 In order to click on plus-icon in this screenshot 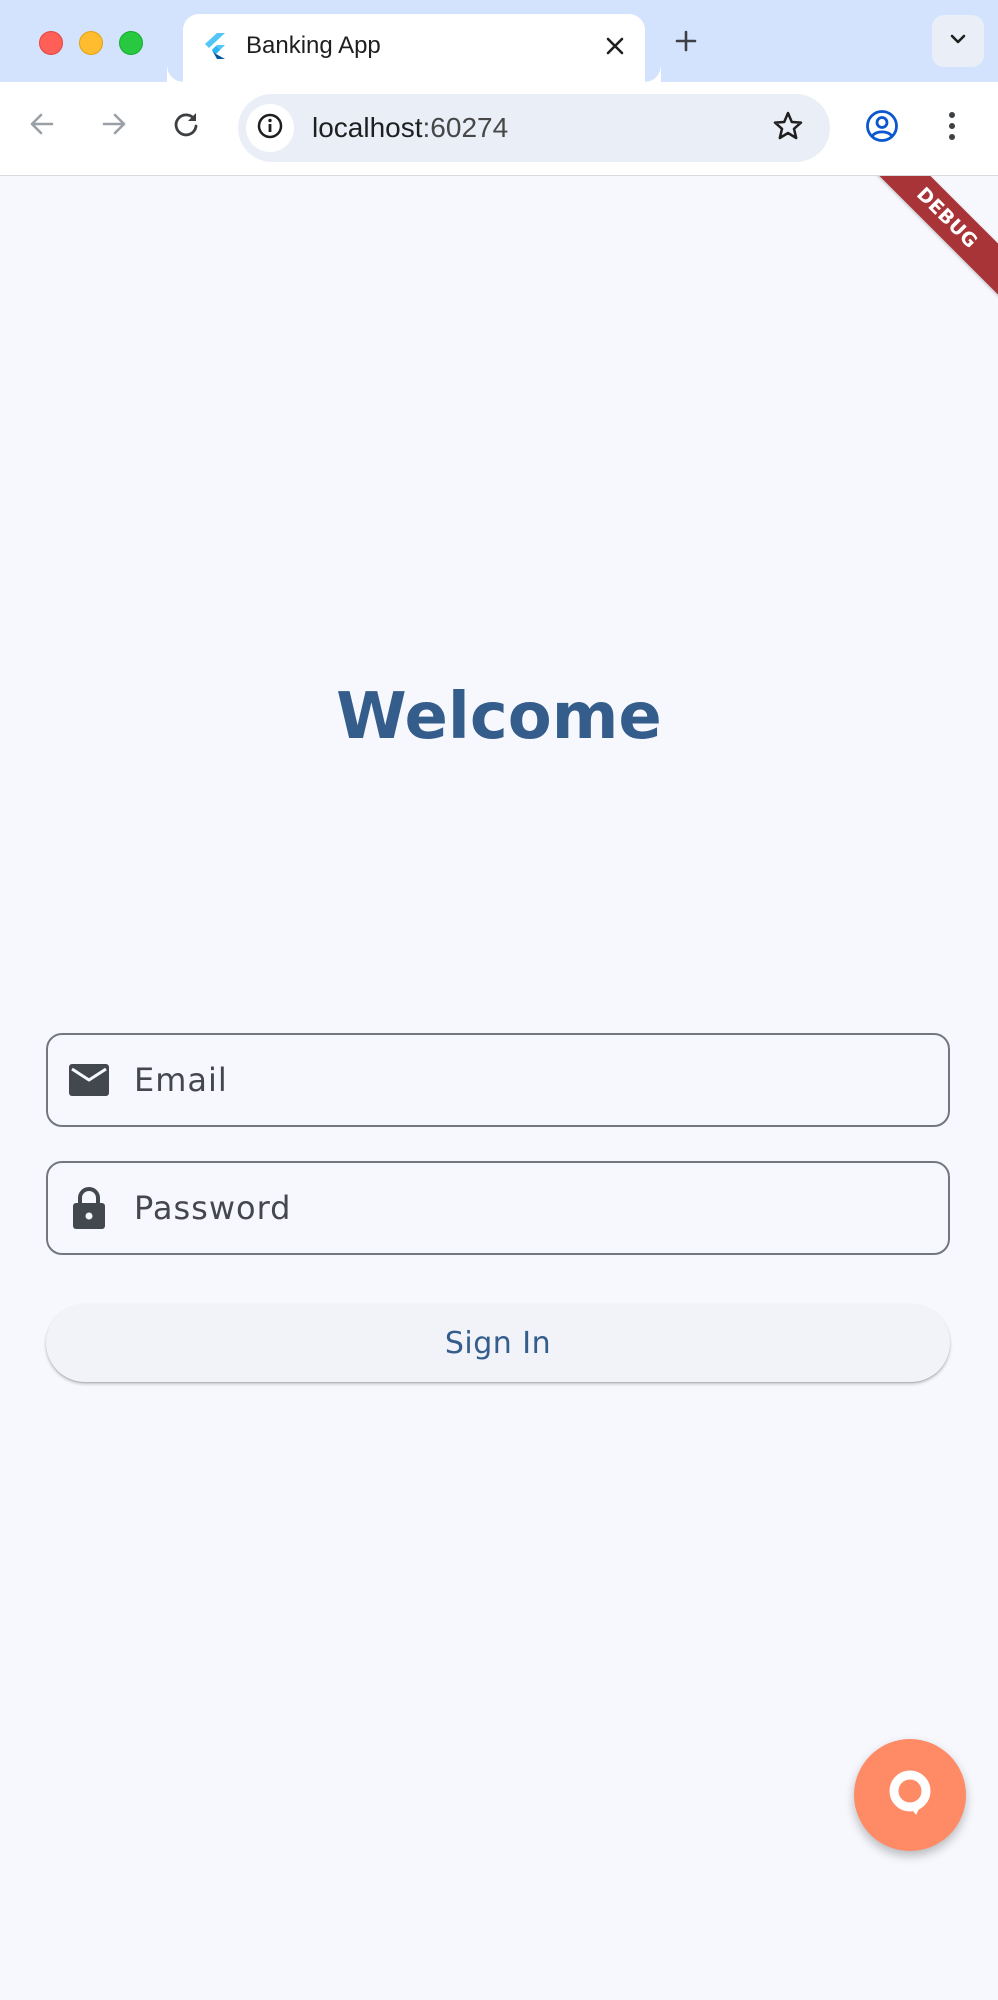, I will do `click(686, 43)`.